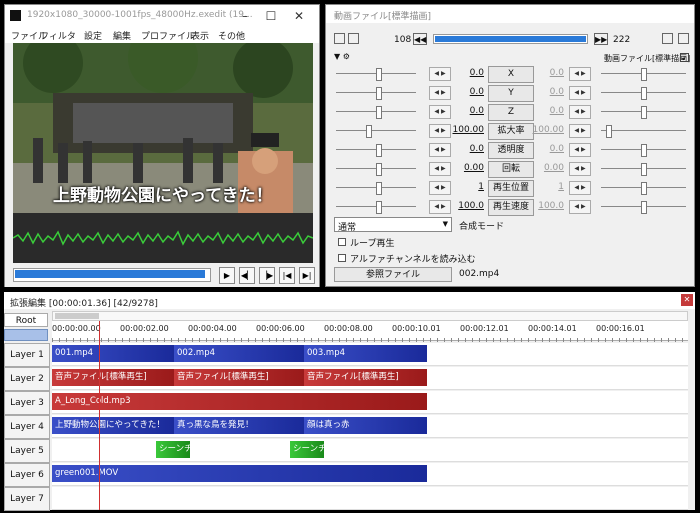 The height and width of the screenshot is (513, 700). What do you see at coordinates (113, 425) in the screenshot?
I see `timeline-clip: 上野動物公園にやってきた！` at bounding box center [113, 425].